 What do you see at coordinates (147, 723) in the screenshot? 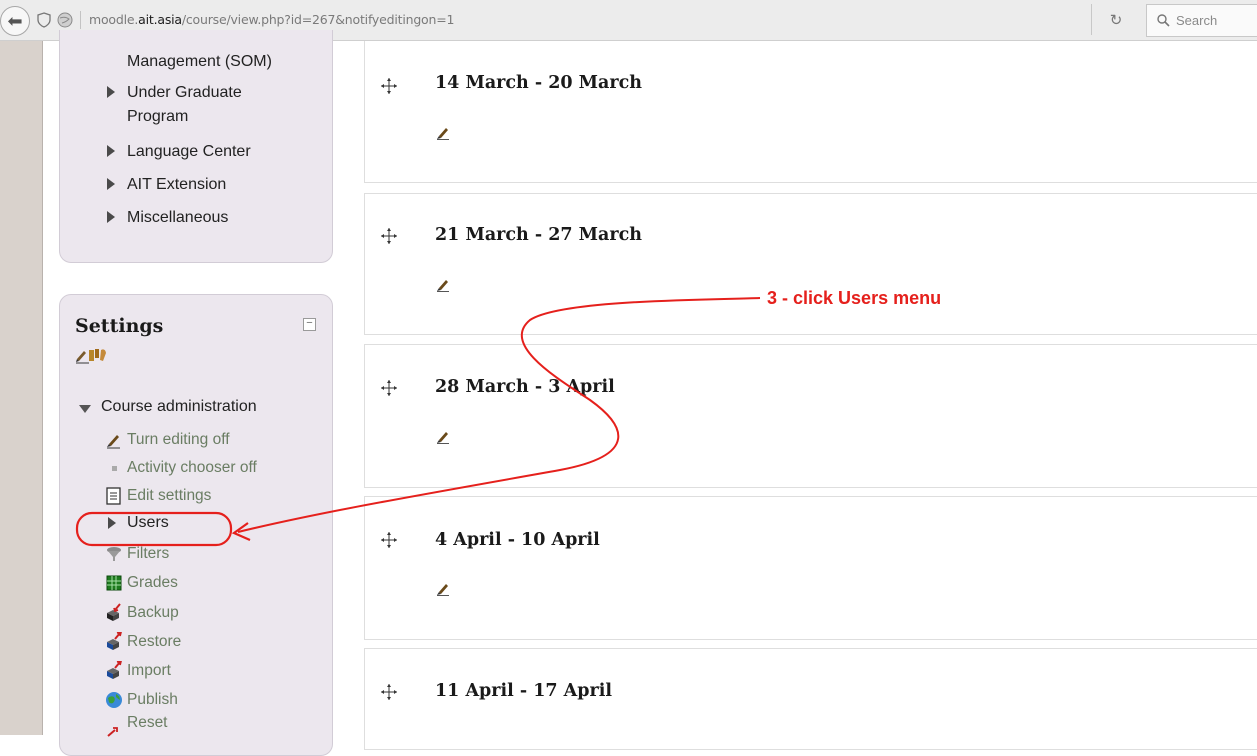
I see `reset-link: Reset` at bounding box center [147, 723].